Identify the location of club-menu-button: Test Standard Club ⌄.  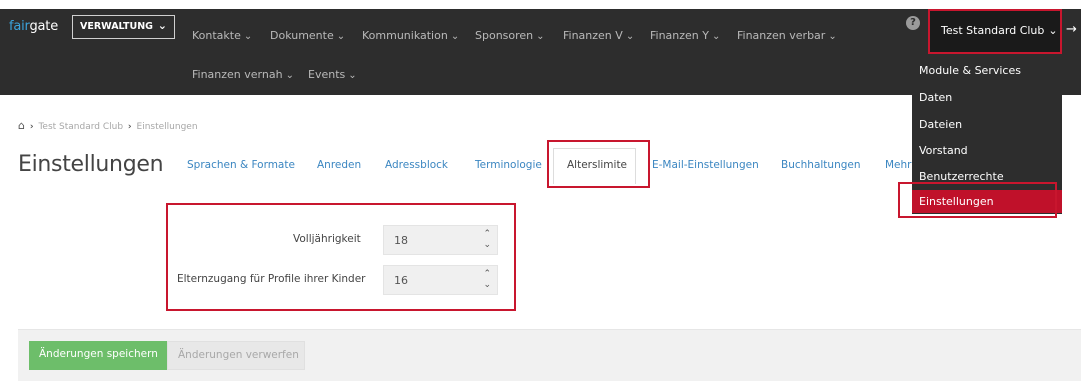
(995, 31).